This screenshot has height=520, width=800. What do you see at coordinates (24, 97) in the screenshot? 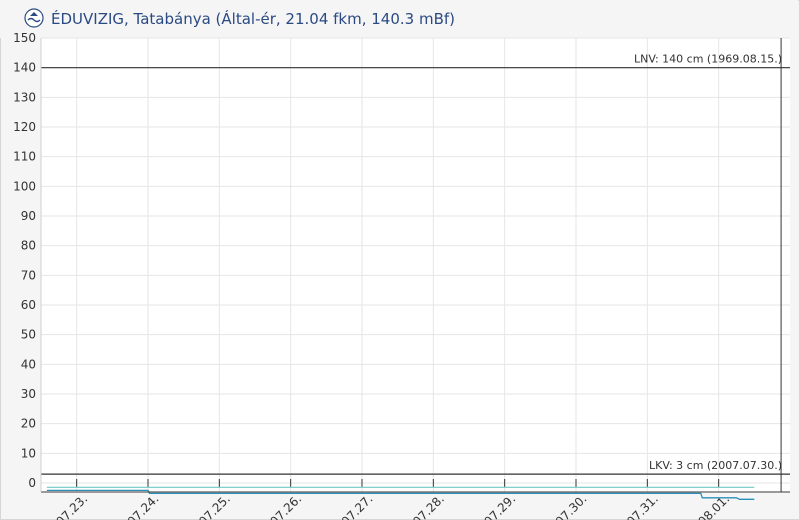
I see `y-tick-label: 130` at bounding box center [24, 97].